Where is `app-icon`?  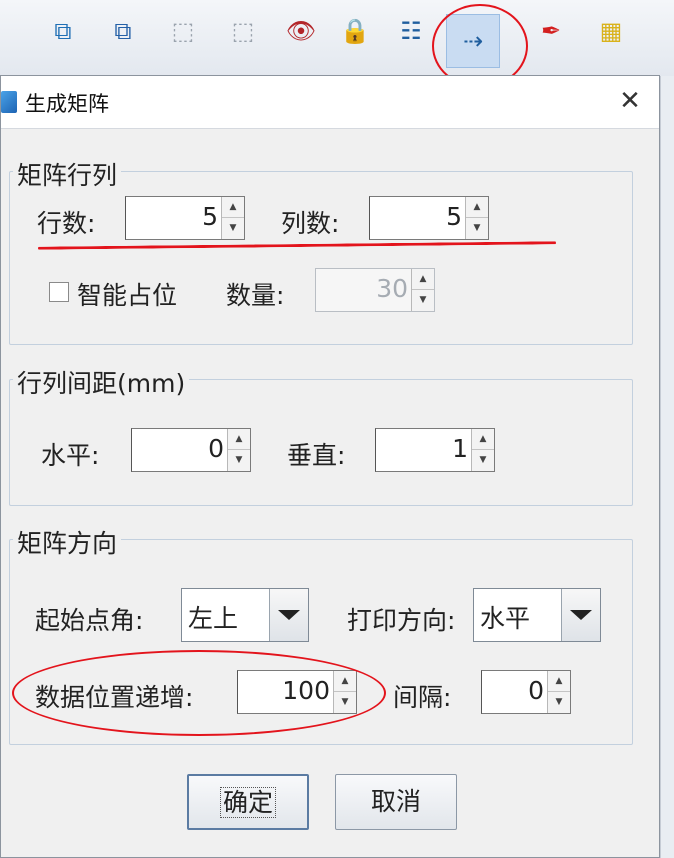
app-icon is located at coordinates (9, 102).